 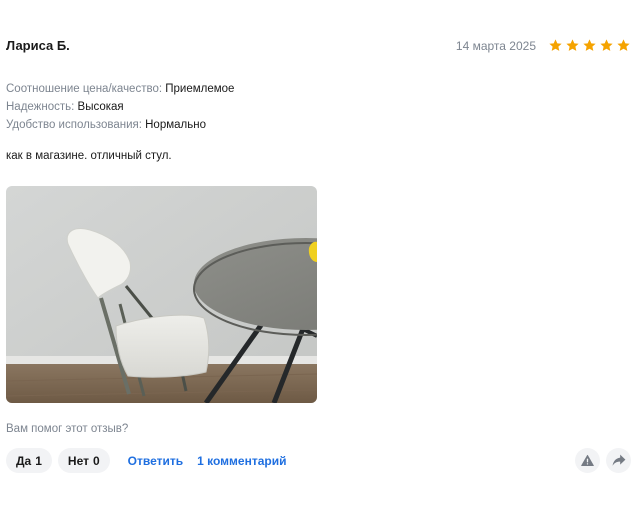 I want to click on rating-stars, so click(x=589, y=45).